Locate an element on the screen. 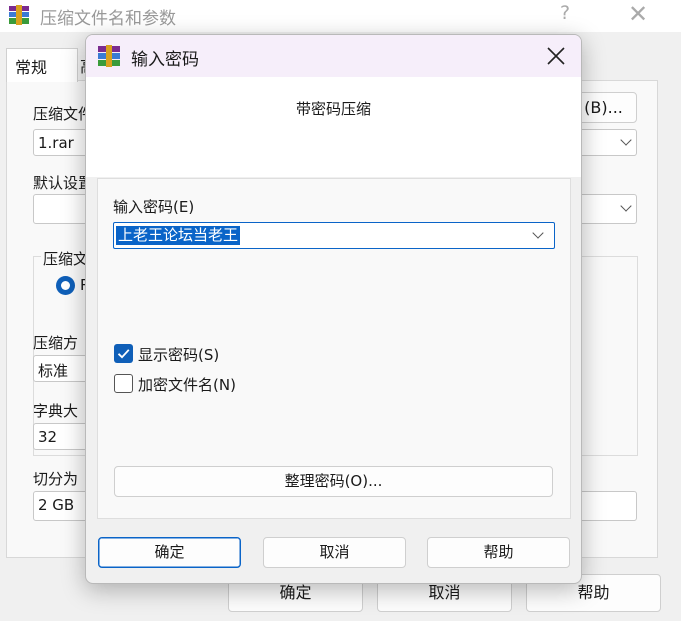  dialog-help-button: 帮助 is located at coordinates (498, 552).